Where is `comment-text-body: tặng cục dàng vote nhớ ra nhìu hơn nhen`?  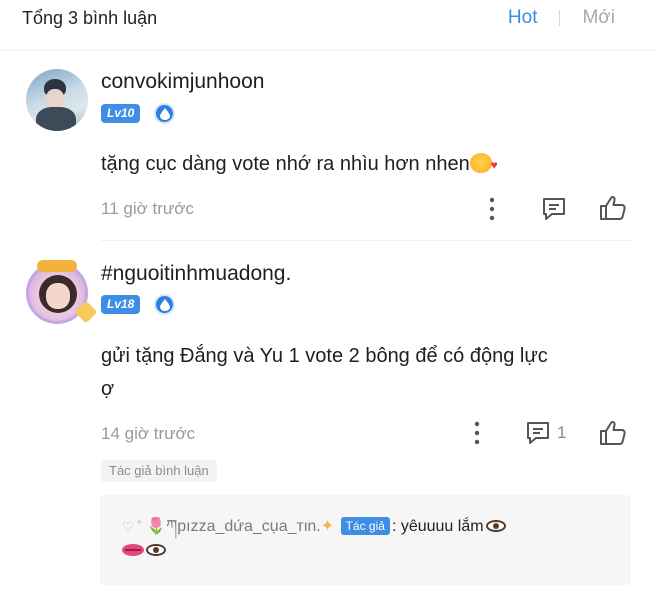 comment-text-body: tặng cục dàng vote nhớ ra nhìu hơn nhen is located at coordinates (285, 164).